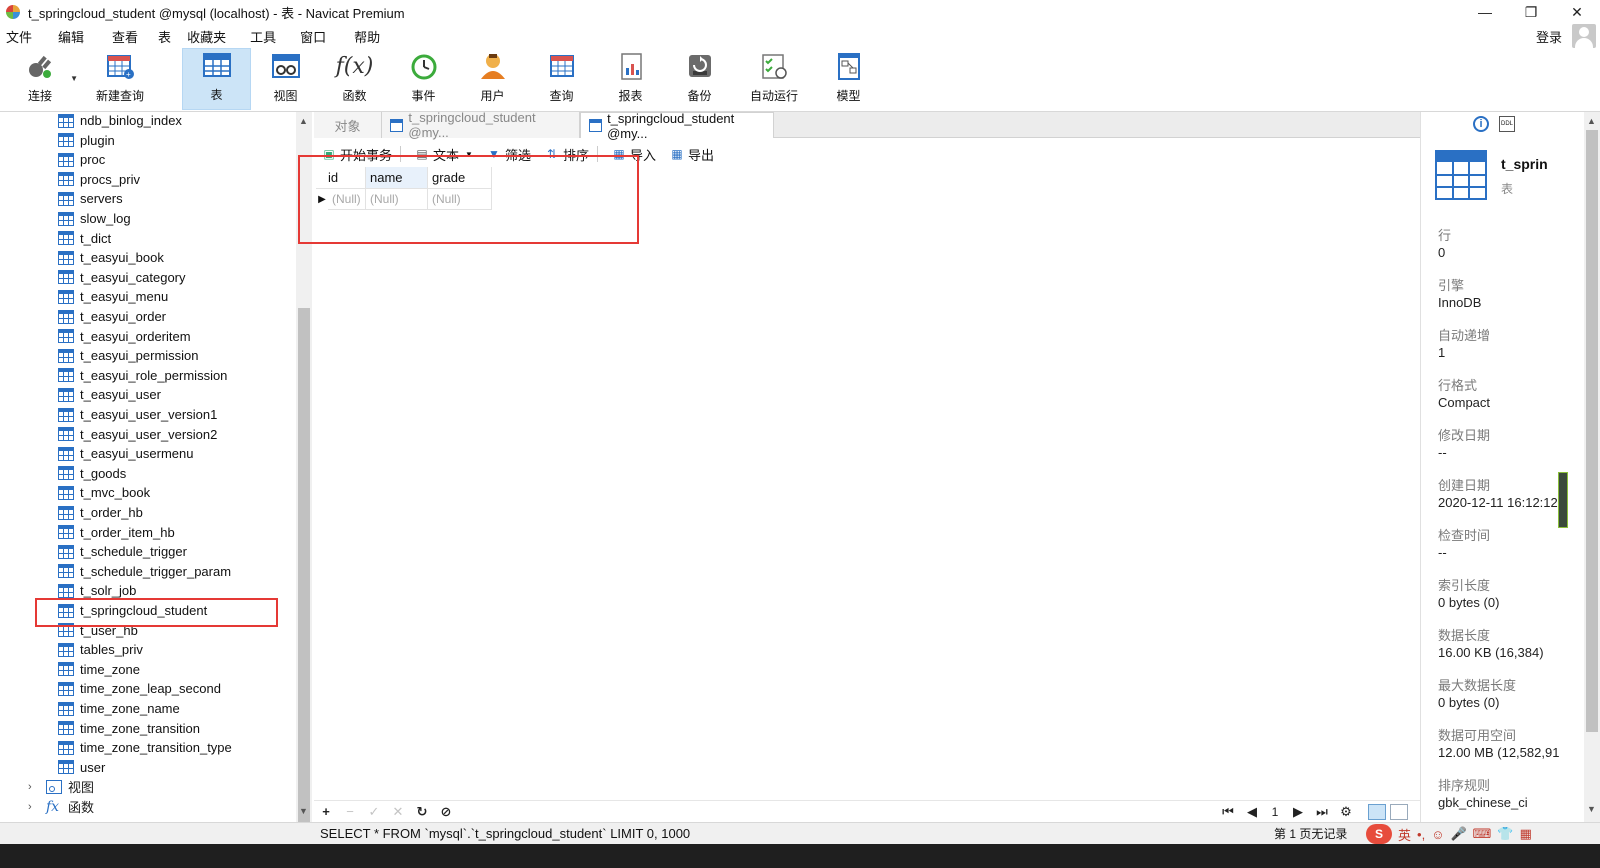  I want to click on info-icon: i, so click(1481, 124).